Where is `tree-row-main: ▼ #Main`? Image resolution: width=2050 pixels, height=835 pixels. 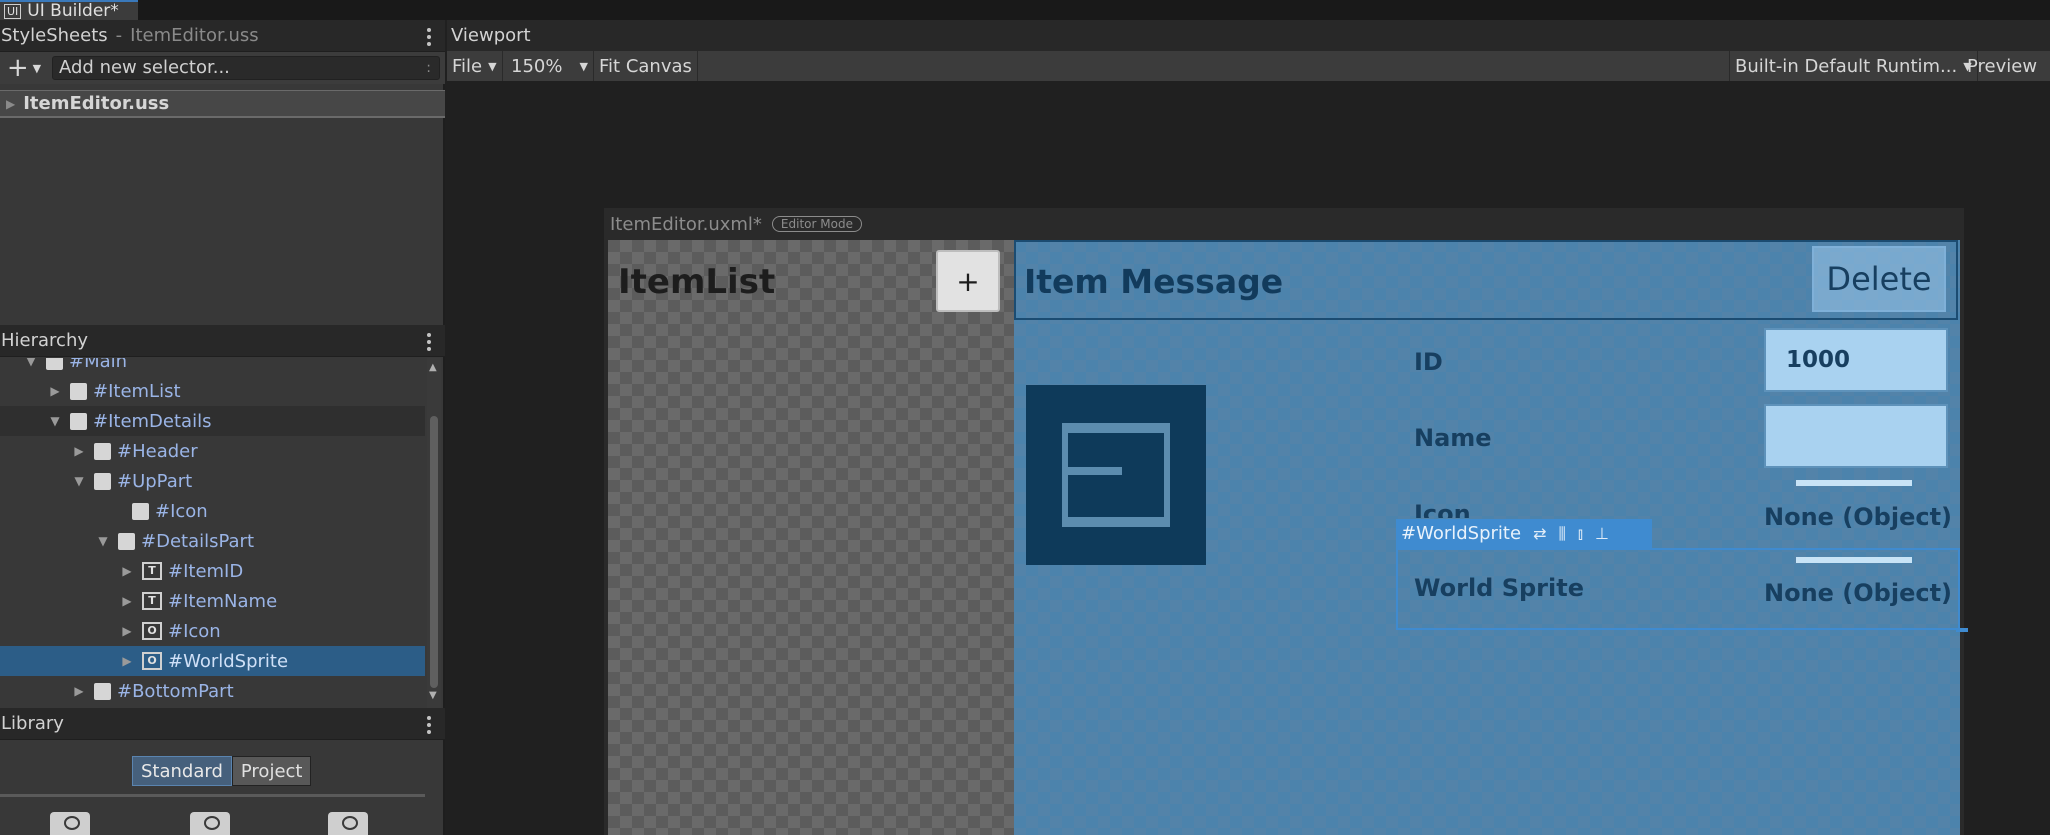
tree-row-main: ▼ #Main is located at coordinates (212, 367).